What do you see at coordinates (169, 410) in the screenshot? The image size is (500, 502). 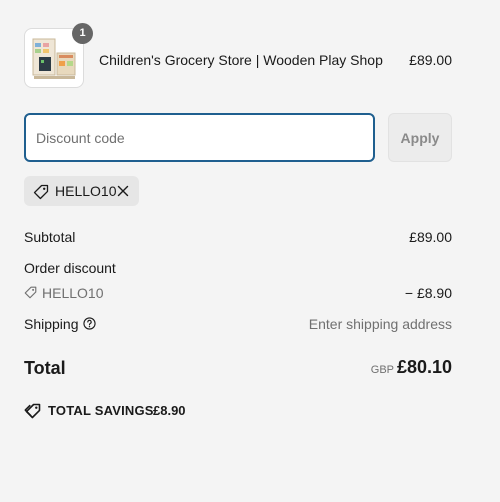 I see `total-savings-amount: £8.90` at bounding box center [169, 410].